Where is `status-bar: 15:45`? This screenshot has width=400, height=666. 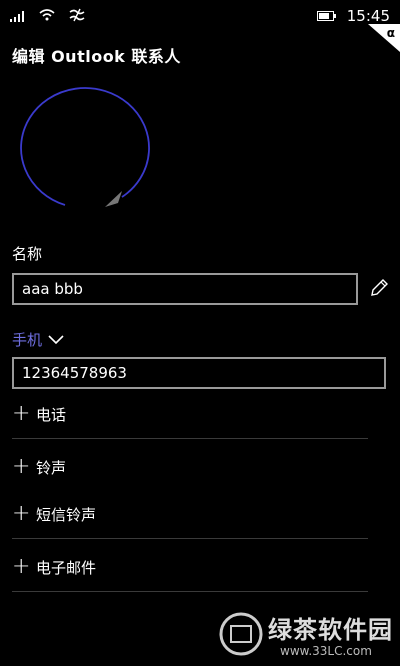 status-bar: 15:45 is located at coordinates (200, 15).